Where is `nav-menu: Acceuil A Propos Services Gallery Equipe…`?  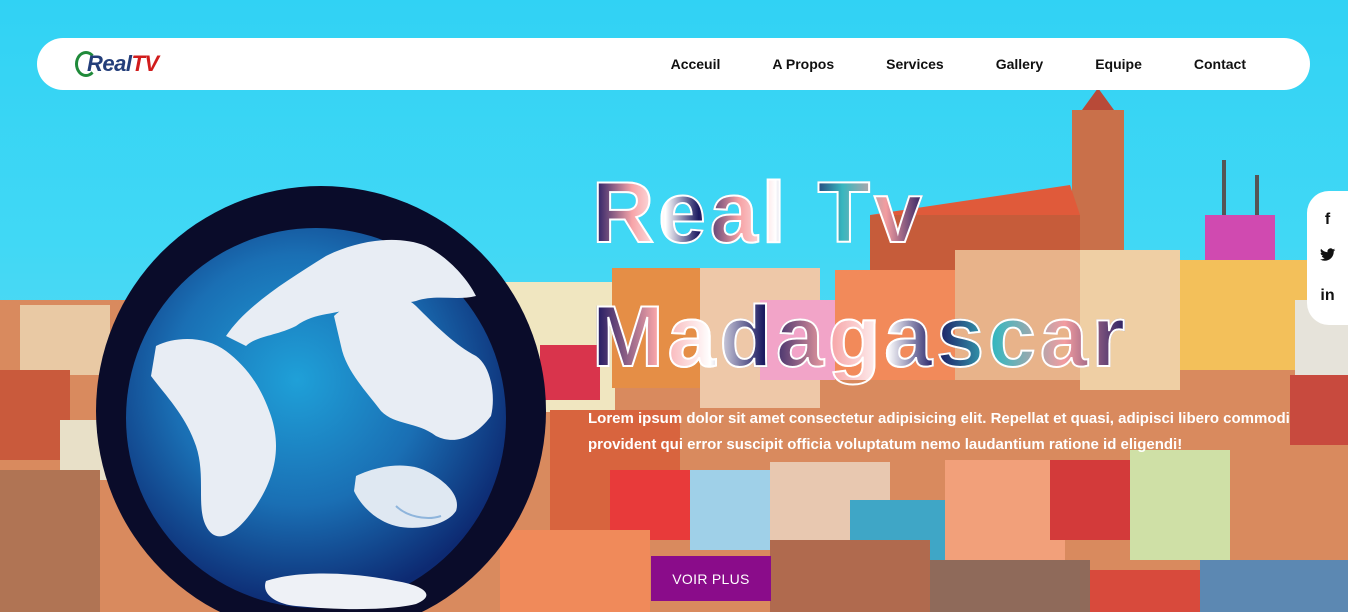
nav-menu: Acceuil A Propos Services Gallery Equipe… is located at coordinates (932, 64).